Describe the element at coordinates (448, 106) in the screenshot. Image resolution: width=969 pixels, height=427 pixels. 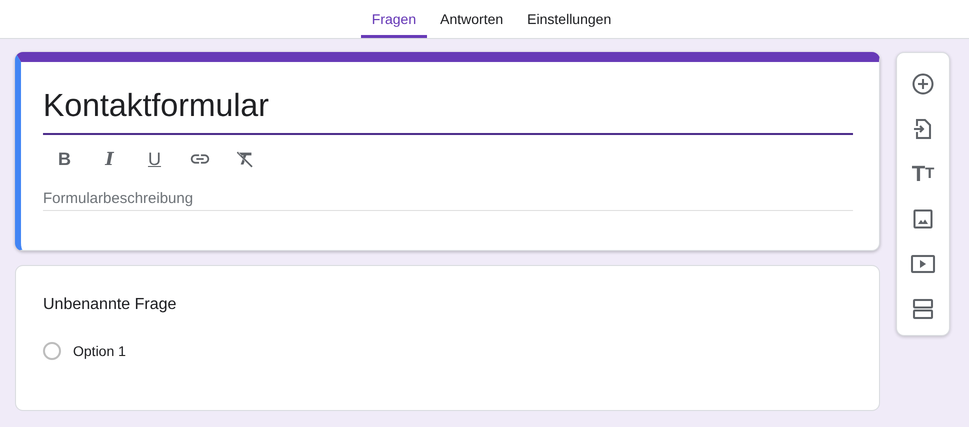
I see `title-field: Kontaktformular` at that location.